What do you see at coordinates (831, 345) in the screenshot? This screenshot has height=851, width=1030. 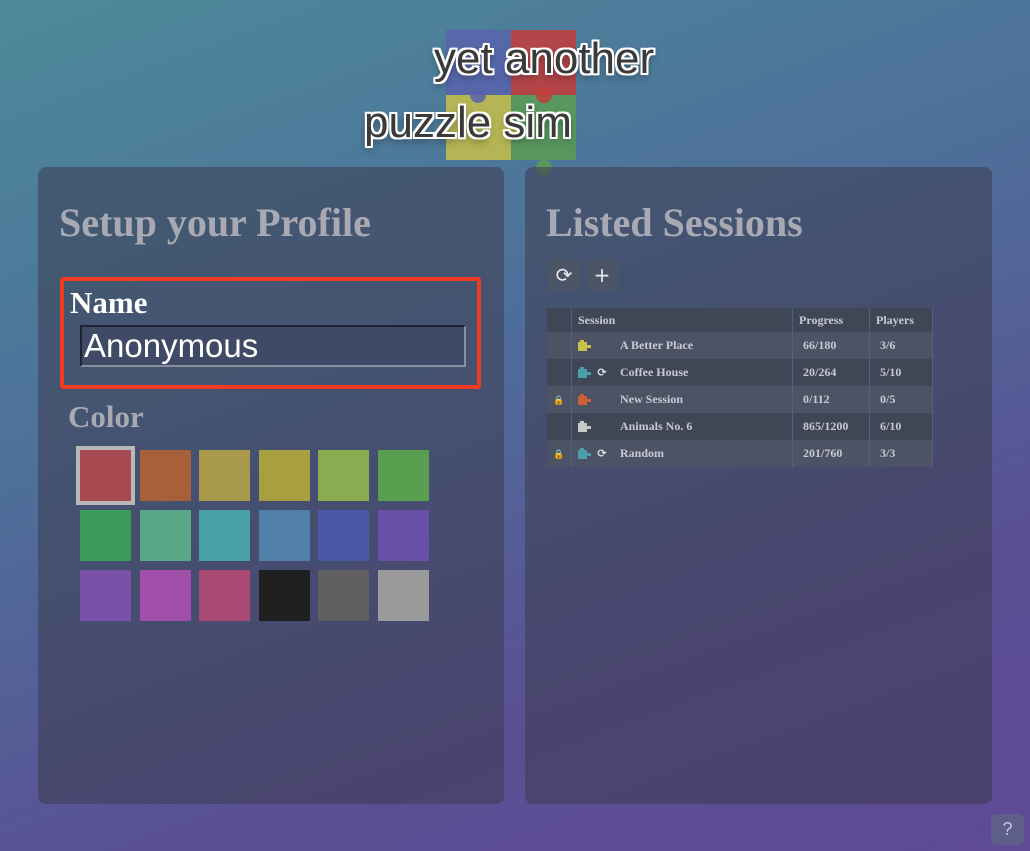 I see `session-progress: 66/180` at bounding box center [831, 345].